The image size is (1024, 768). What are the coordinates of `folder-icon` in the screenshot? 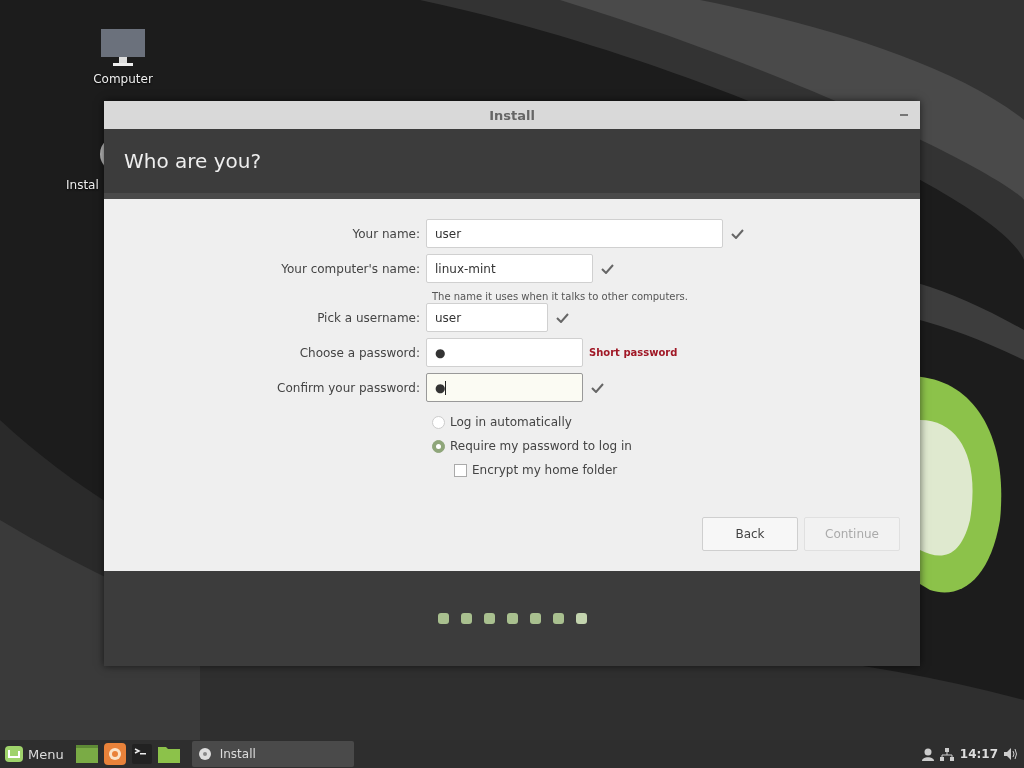 It's located at (168, 754).